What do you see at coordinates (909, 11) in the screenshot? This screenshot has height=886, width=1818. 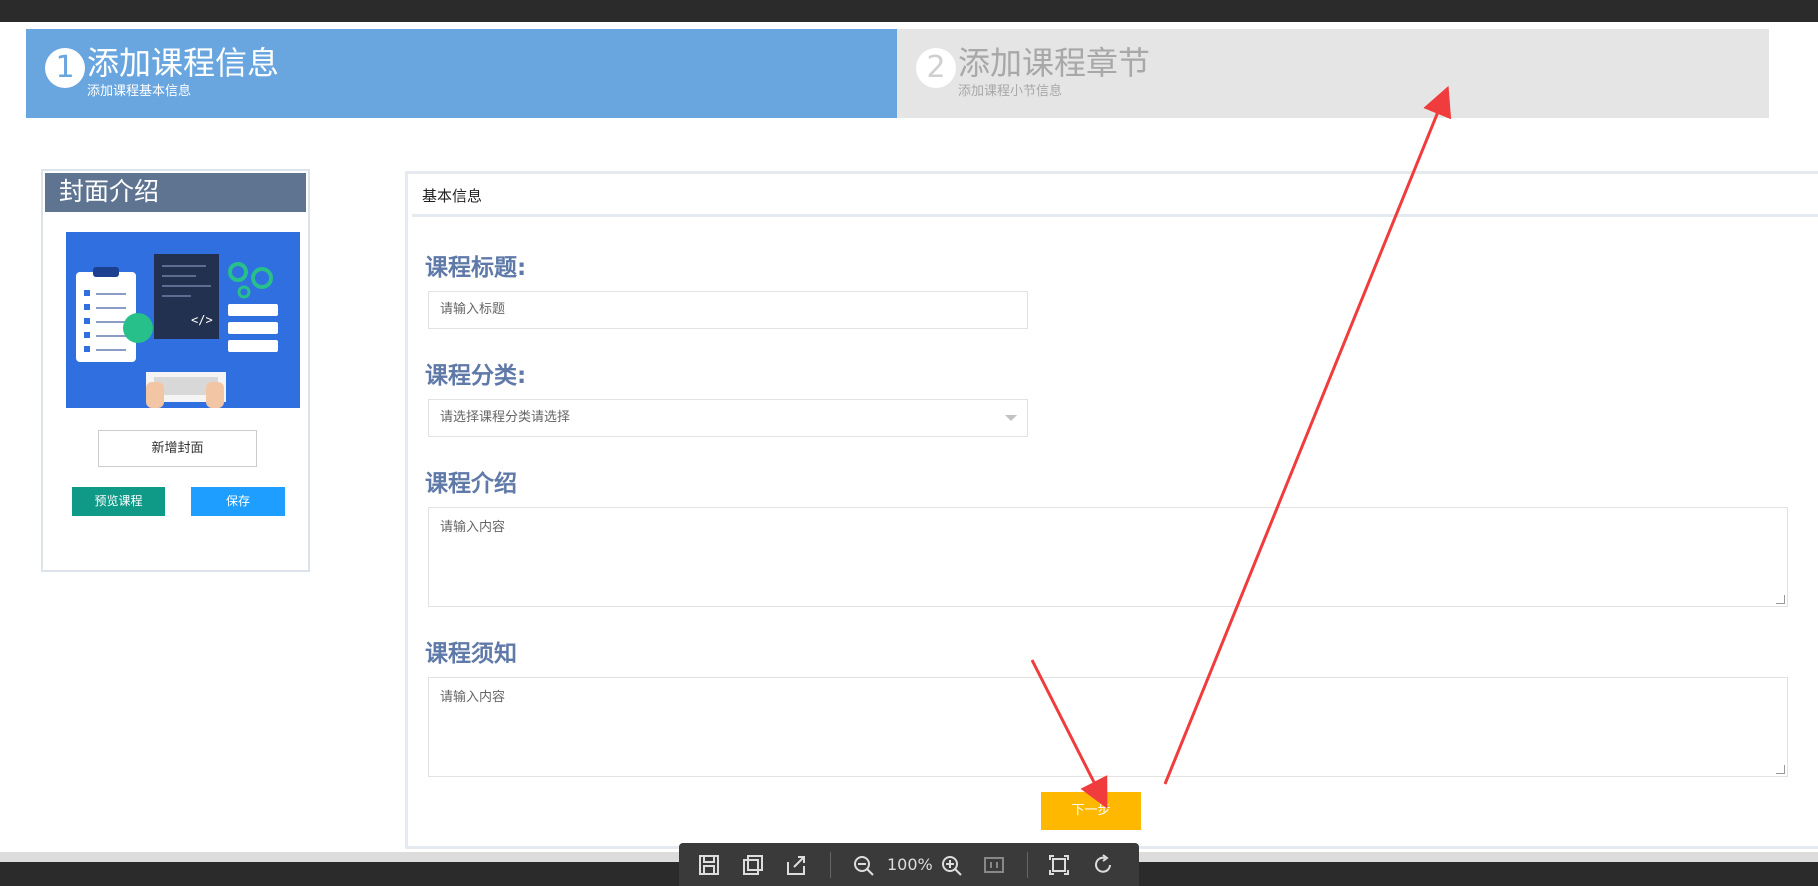 I see `top-window-bar` at bounding box center [909, 11].